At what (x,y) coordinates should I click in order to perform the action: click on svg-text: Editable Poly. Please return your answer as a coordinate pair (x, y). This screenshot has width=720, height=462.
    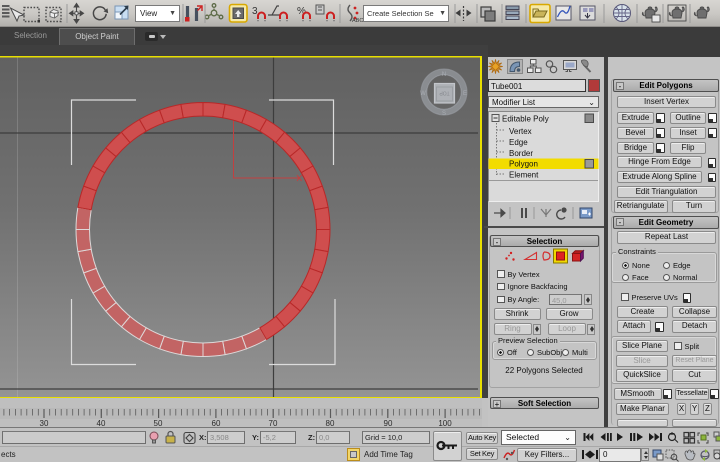
    Looking at the image, I should click on (525, 119).